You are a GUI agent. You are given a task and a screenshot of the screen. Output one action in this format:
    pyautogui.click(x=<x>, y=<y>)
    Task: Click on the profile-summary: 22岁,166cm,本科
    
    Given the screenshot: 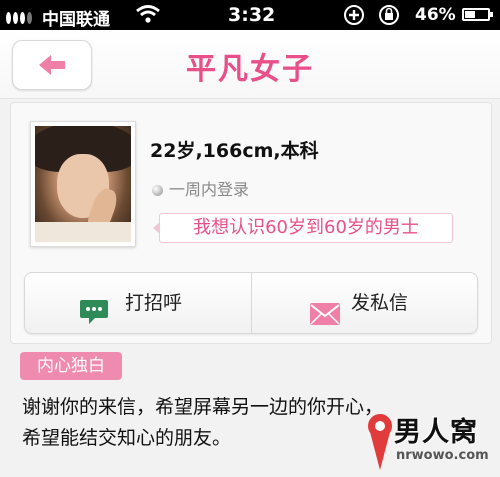 What is the action you would take?
    pyautogui.click(x=234, y=151)
    